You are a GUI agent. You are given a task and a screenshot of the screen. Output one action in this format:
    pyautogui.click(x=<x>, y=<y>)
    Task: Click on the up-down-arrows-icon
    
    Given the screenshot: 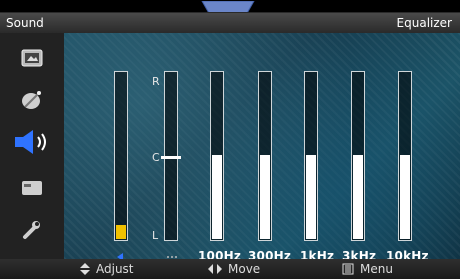 What is the action you would take?
    pyautogui.click(x=85, y=269)
    